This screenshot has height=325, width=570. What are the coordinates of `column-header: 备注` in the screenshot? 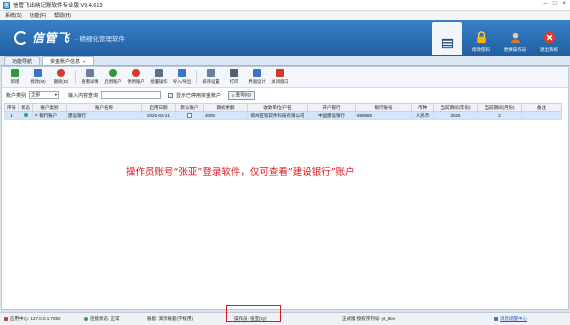 It's located at (541, 107).